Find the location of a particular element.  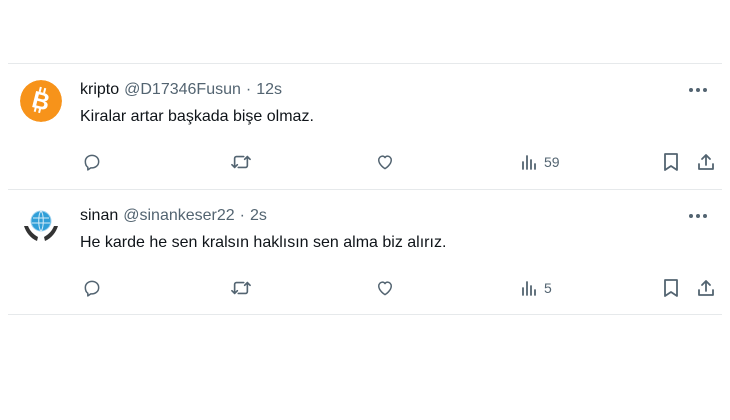

hands-globe-logo-icon is located at coordinates (41, 227).